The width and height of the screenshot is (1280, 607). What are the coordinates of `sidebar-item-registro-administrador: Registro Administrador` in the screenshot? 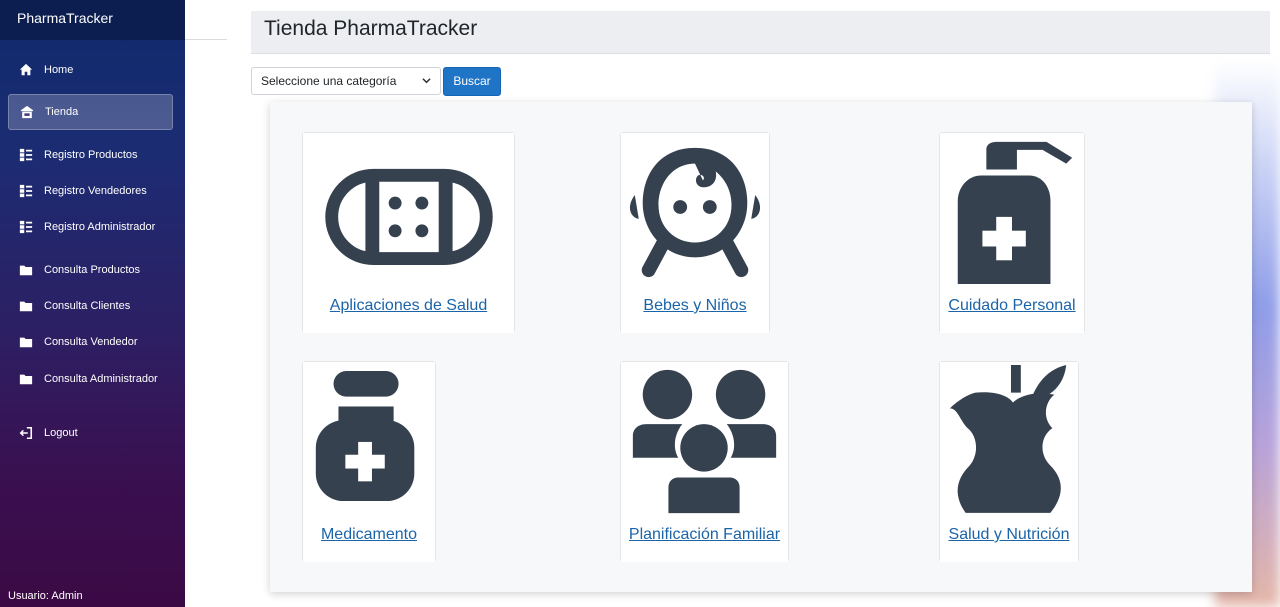 It's located at (90, 227).